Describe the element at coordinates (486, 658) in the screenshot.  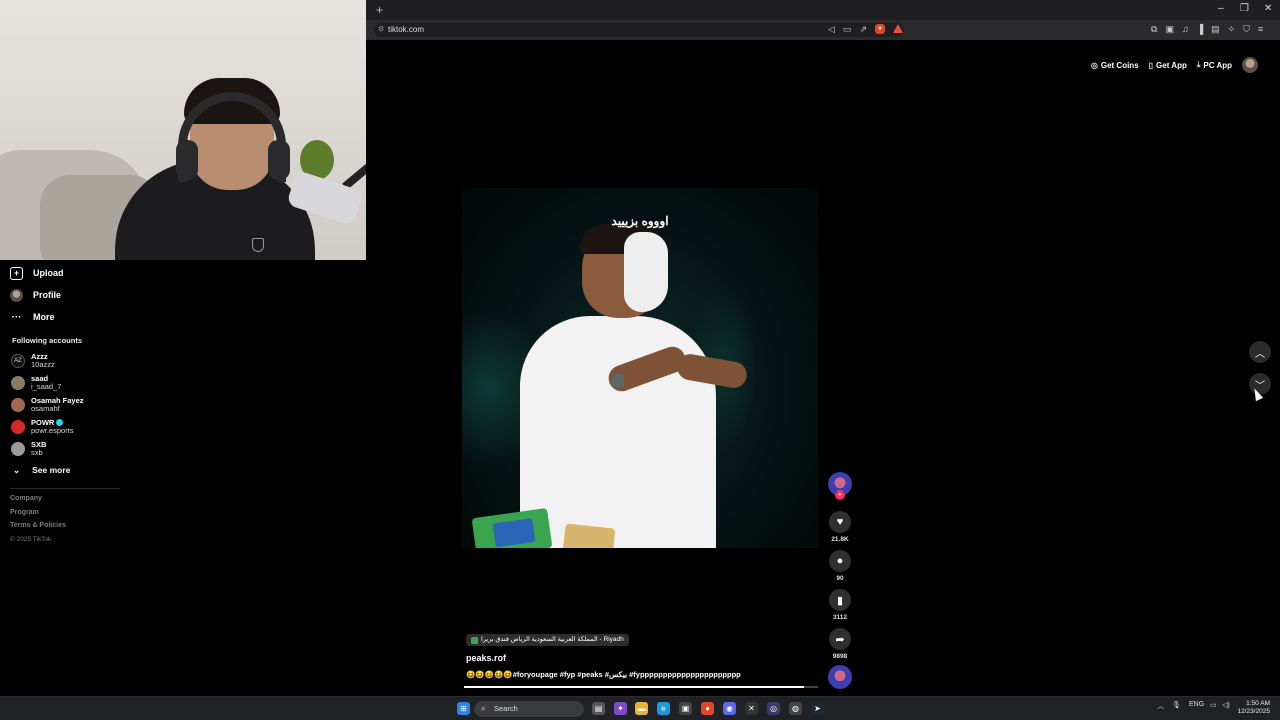
I see `video-author: peaks.rof` at that location.